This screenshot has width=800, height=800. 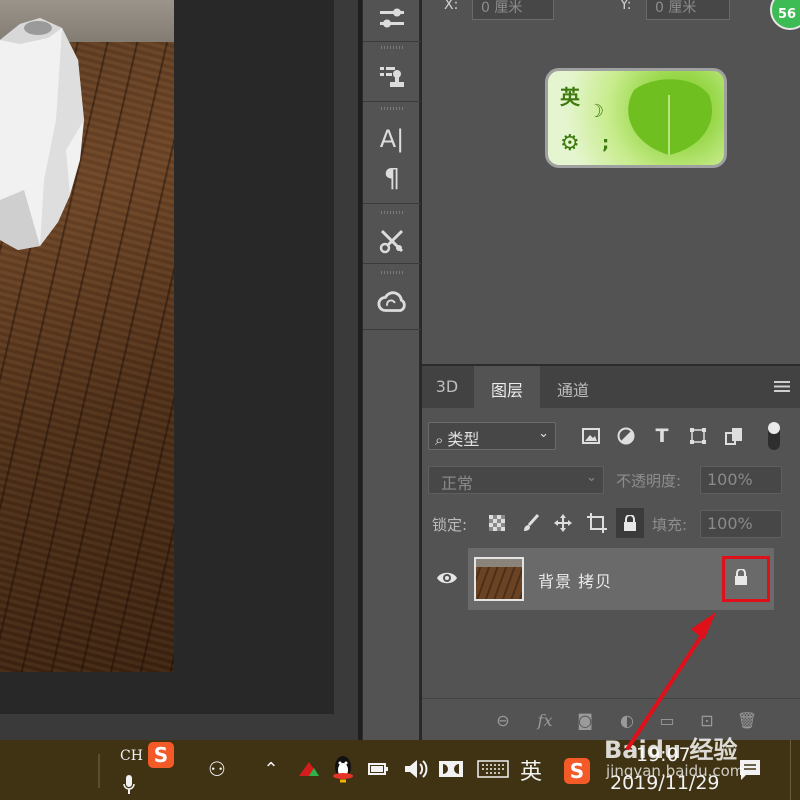 I want to click on y-input: 0 厘米, so click(x=688, y=10).